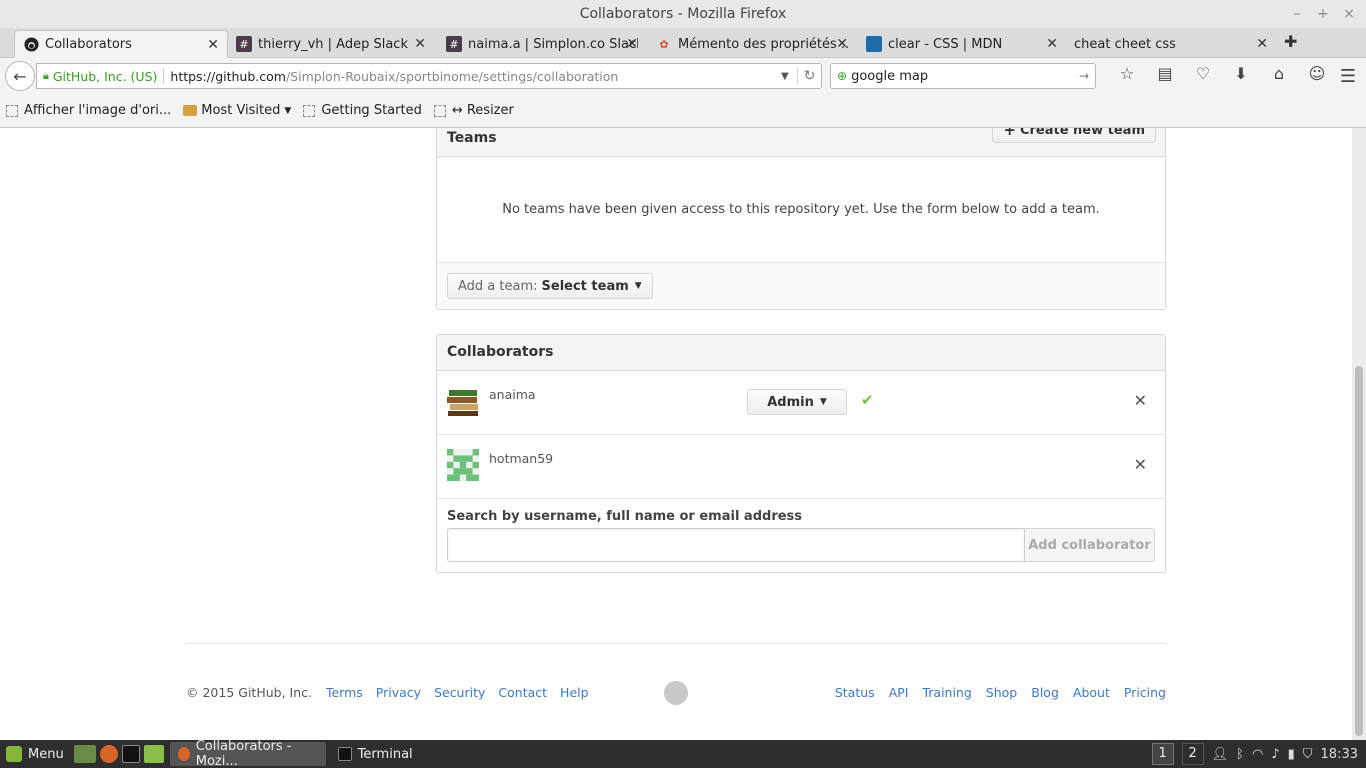  I want to click on footer-link-help: Help, so click(574, 692).